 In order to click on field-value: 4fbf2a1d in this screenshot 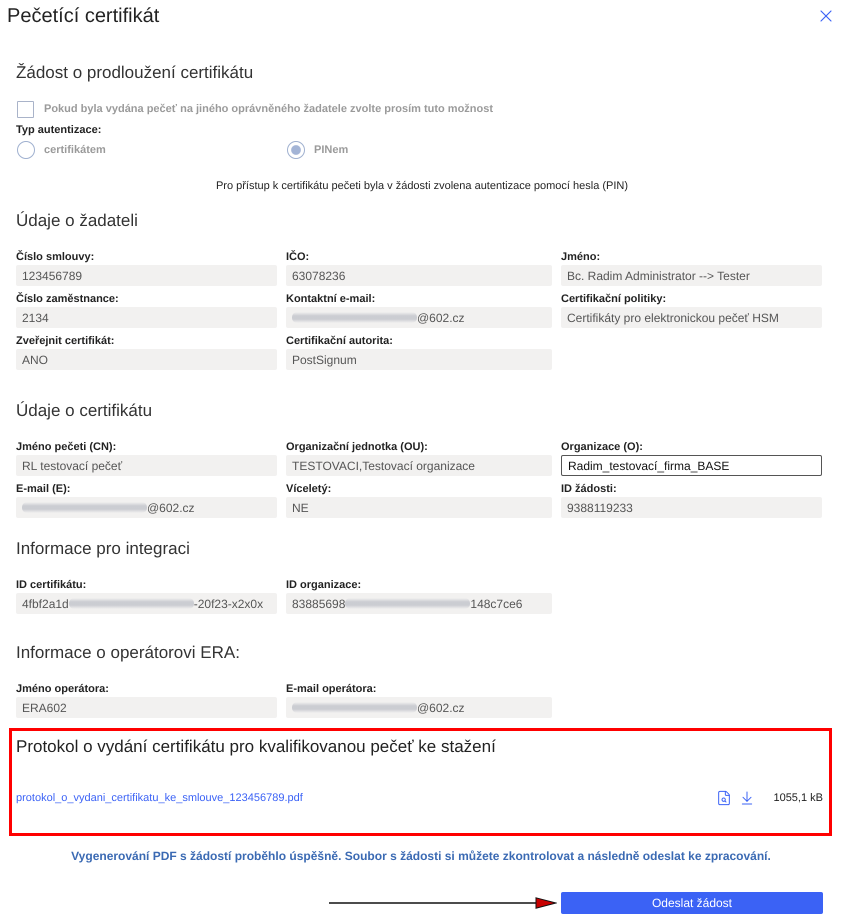, I will do `click(45, 603)`.